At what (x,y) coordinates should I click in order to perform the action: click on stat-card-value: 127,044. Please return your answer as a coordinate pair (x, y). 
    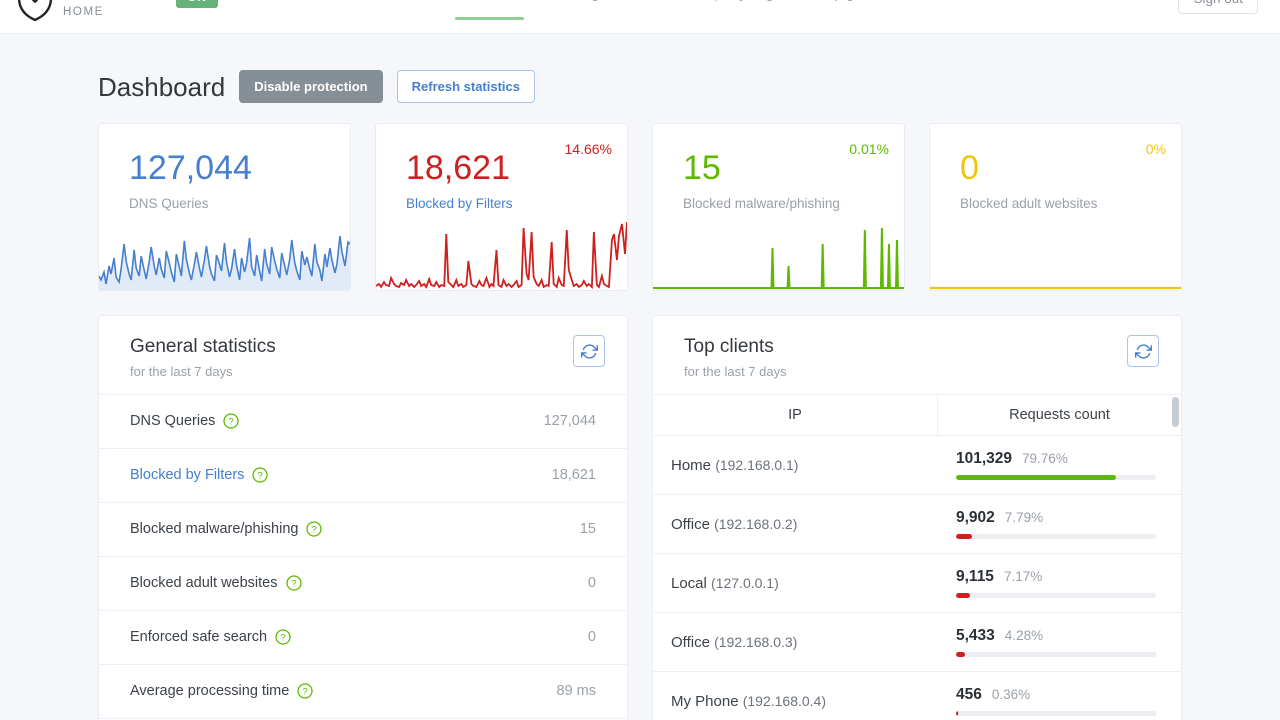
    Looking at the image, I should click on (190, 168).